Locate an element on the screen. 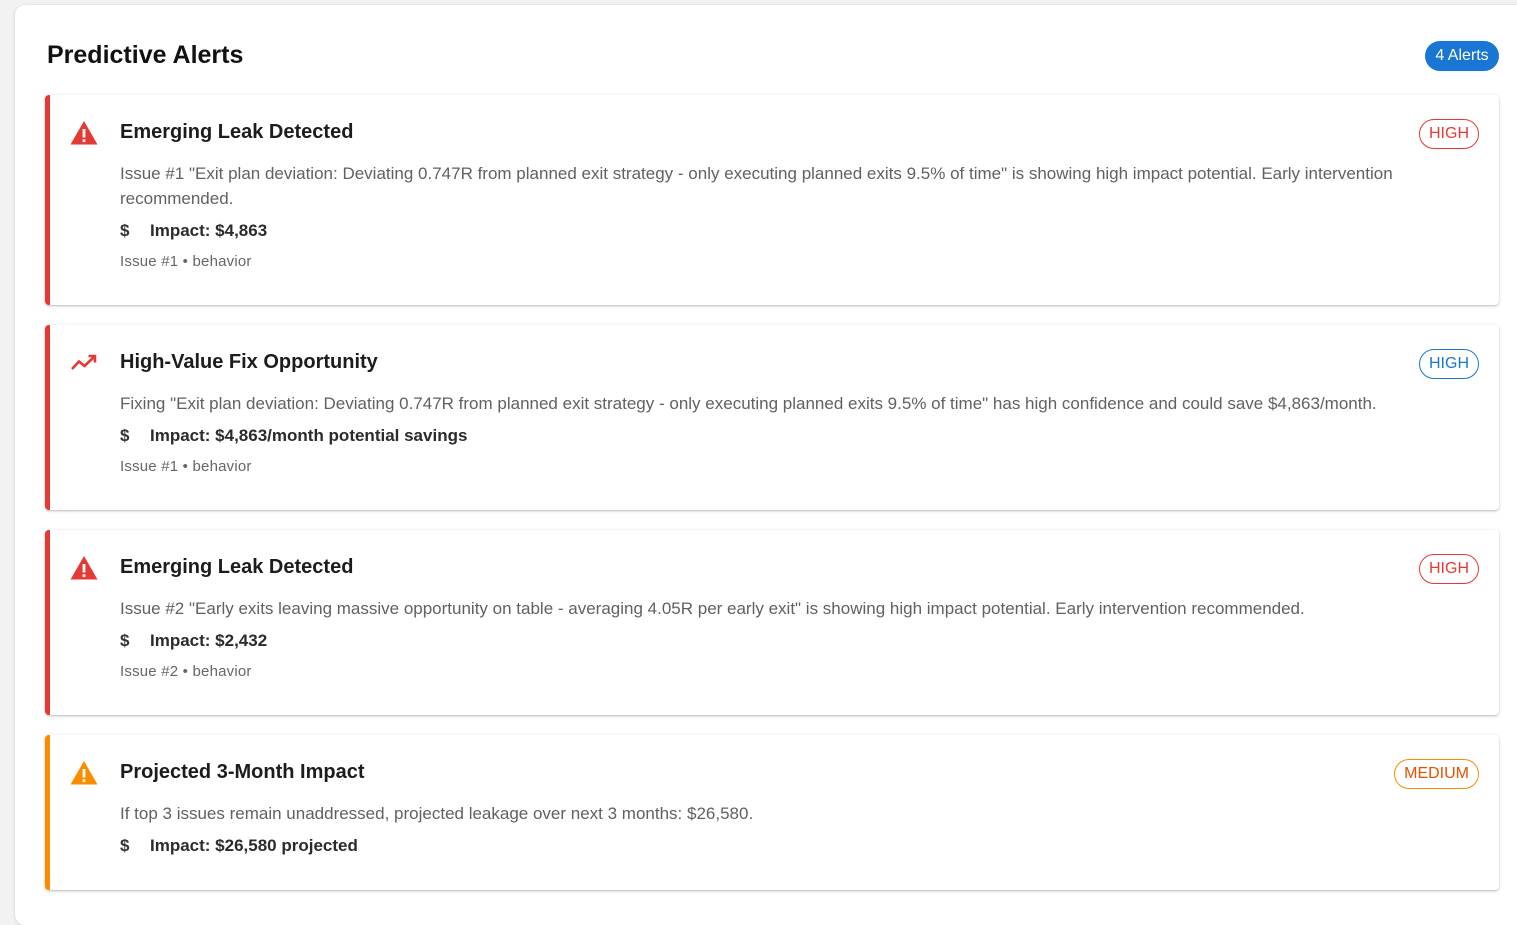  severity-badge: MEDIUM is located at coordinates (1436, 774).